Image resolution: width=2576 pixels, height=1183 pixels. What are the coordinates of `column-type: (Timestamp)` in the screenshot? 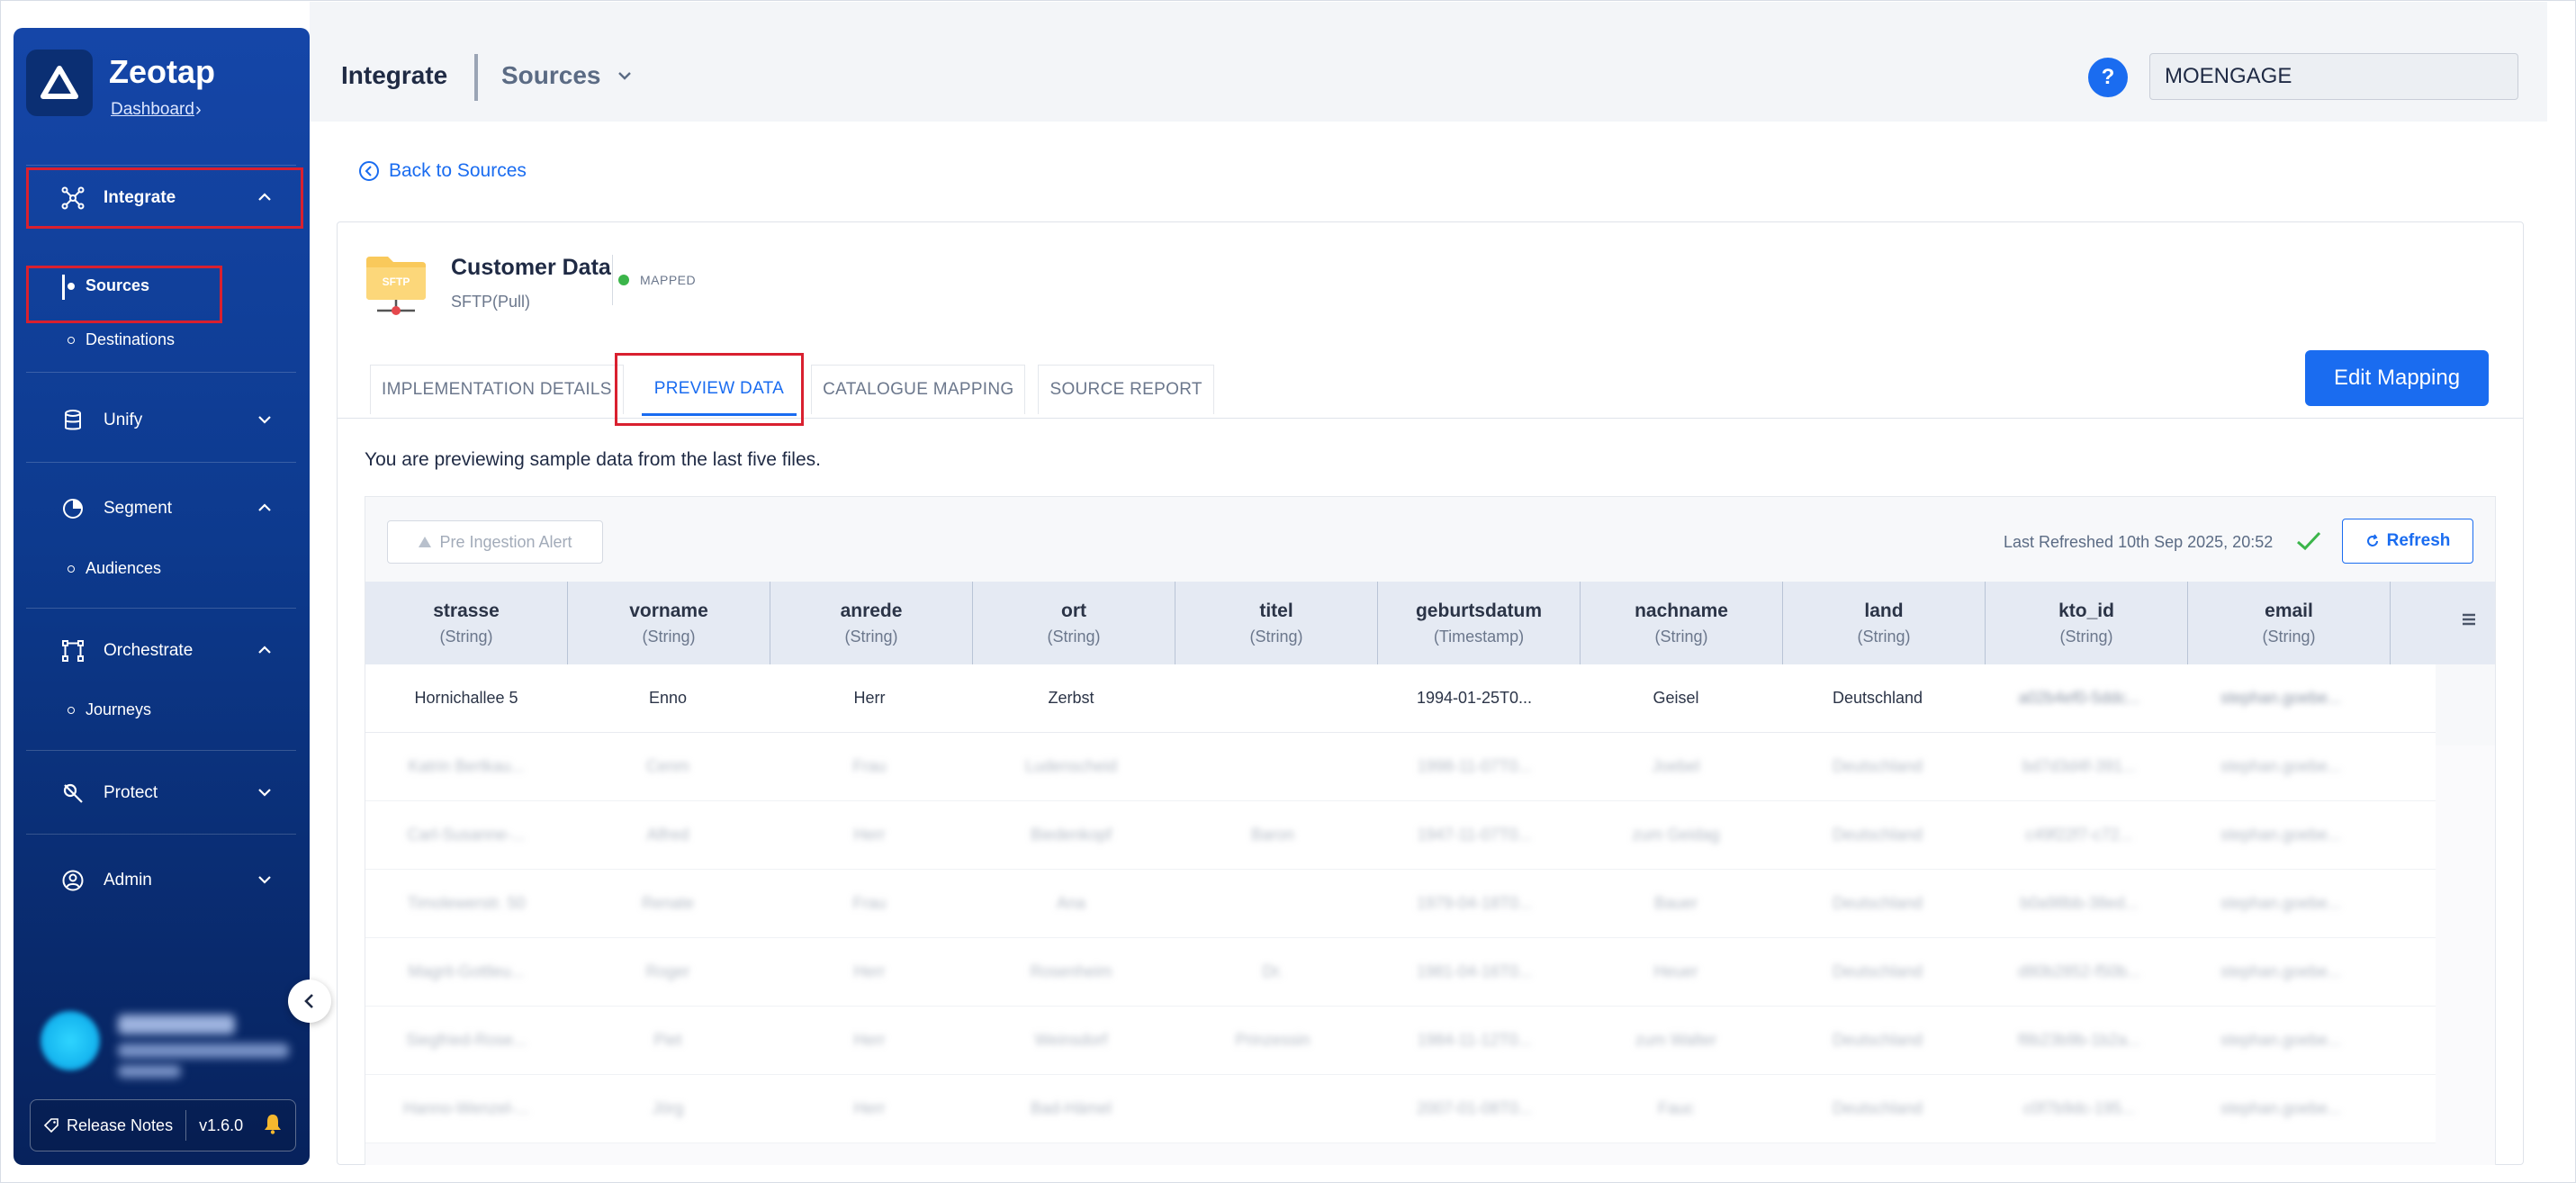 It's located at (1479, 636).